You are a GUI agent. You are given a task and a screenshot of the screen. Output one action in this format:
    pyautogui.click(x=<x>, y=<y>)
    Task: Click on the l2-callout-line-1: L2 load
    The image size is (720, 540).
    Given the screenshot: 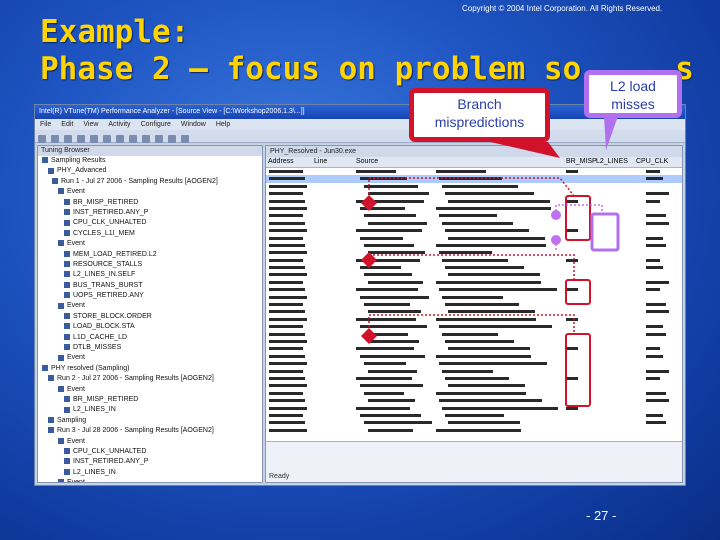 What is the action you would take?
    pyautogui.click(x=633, y=86)
    